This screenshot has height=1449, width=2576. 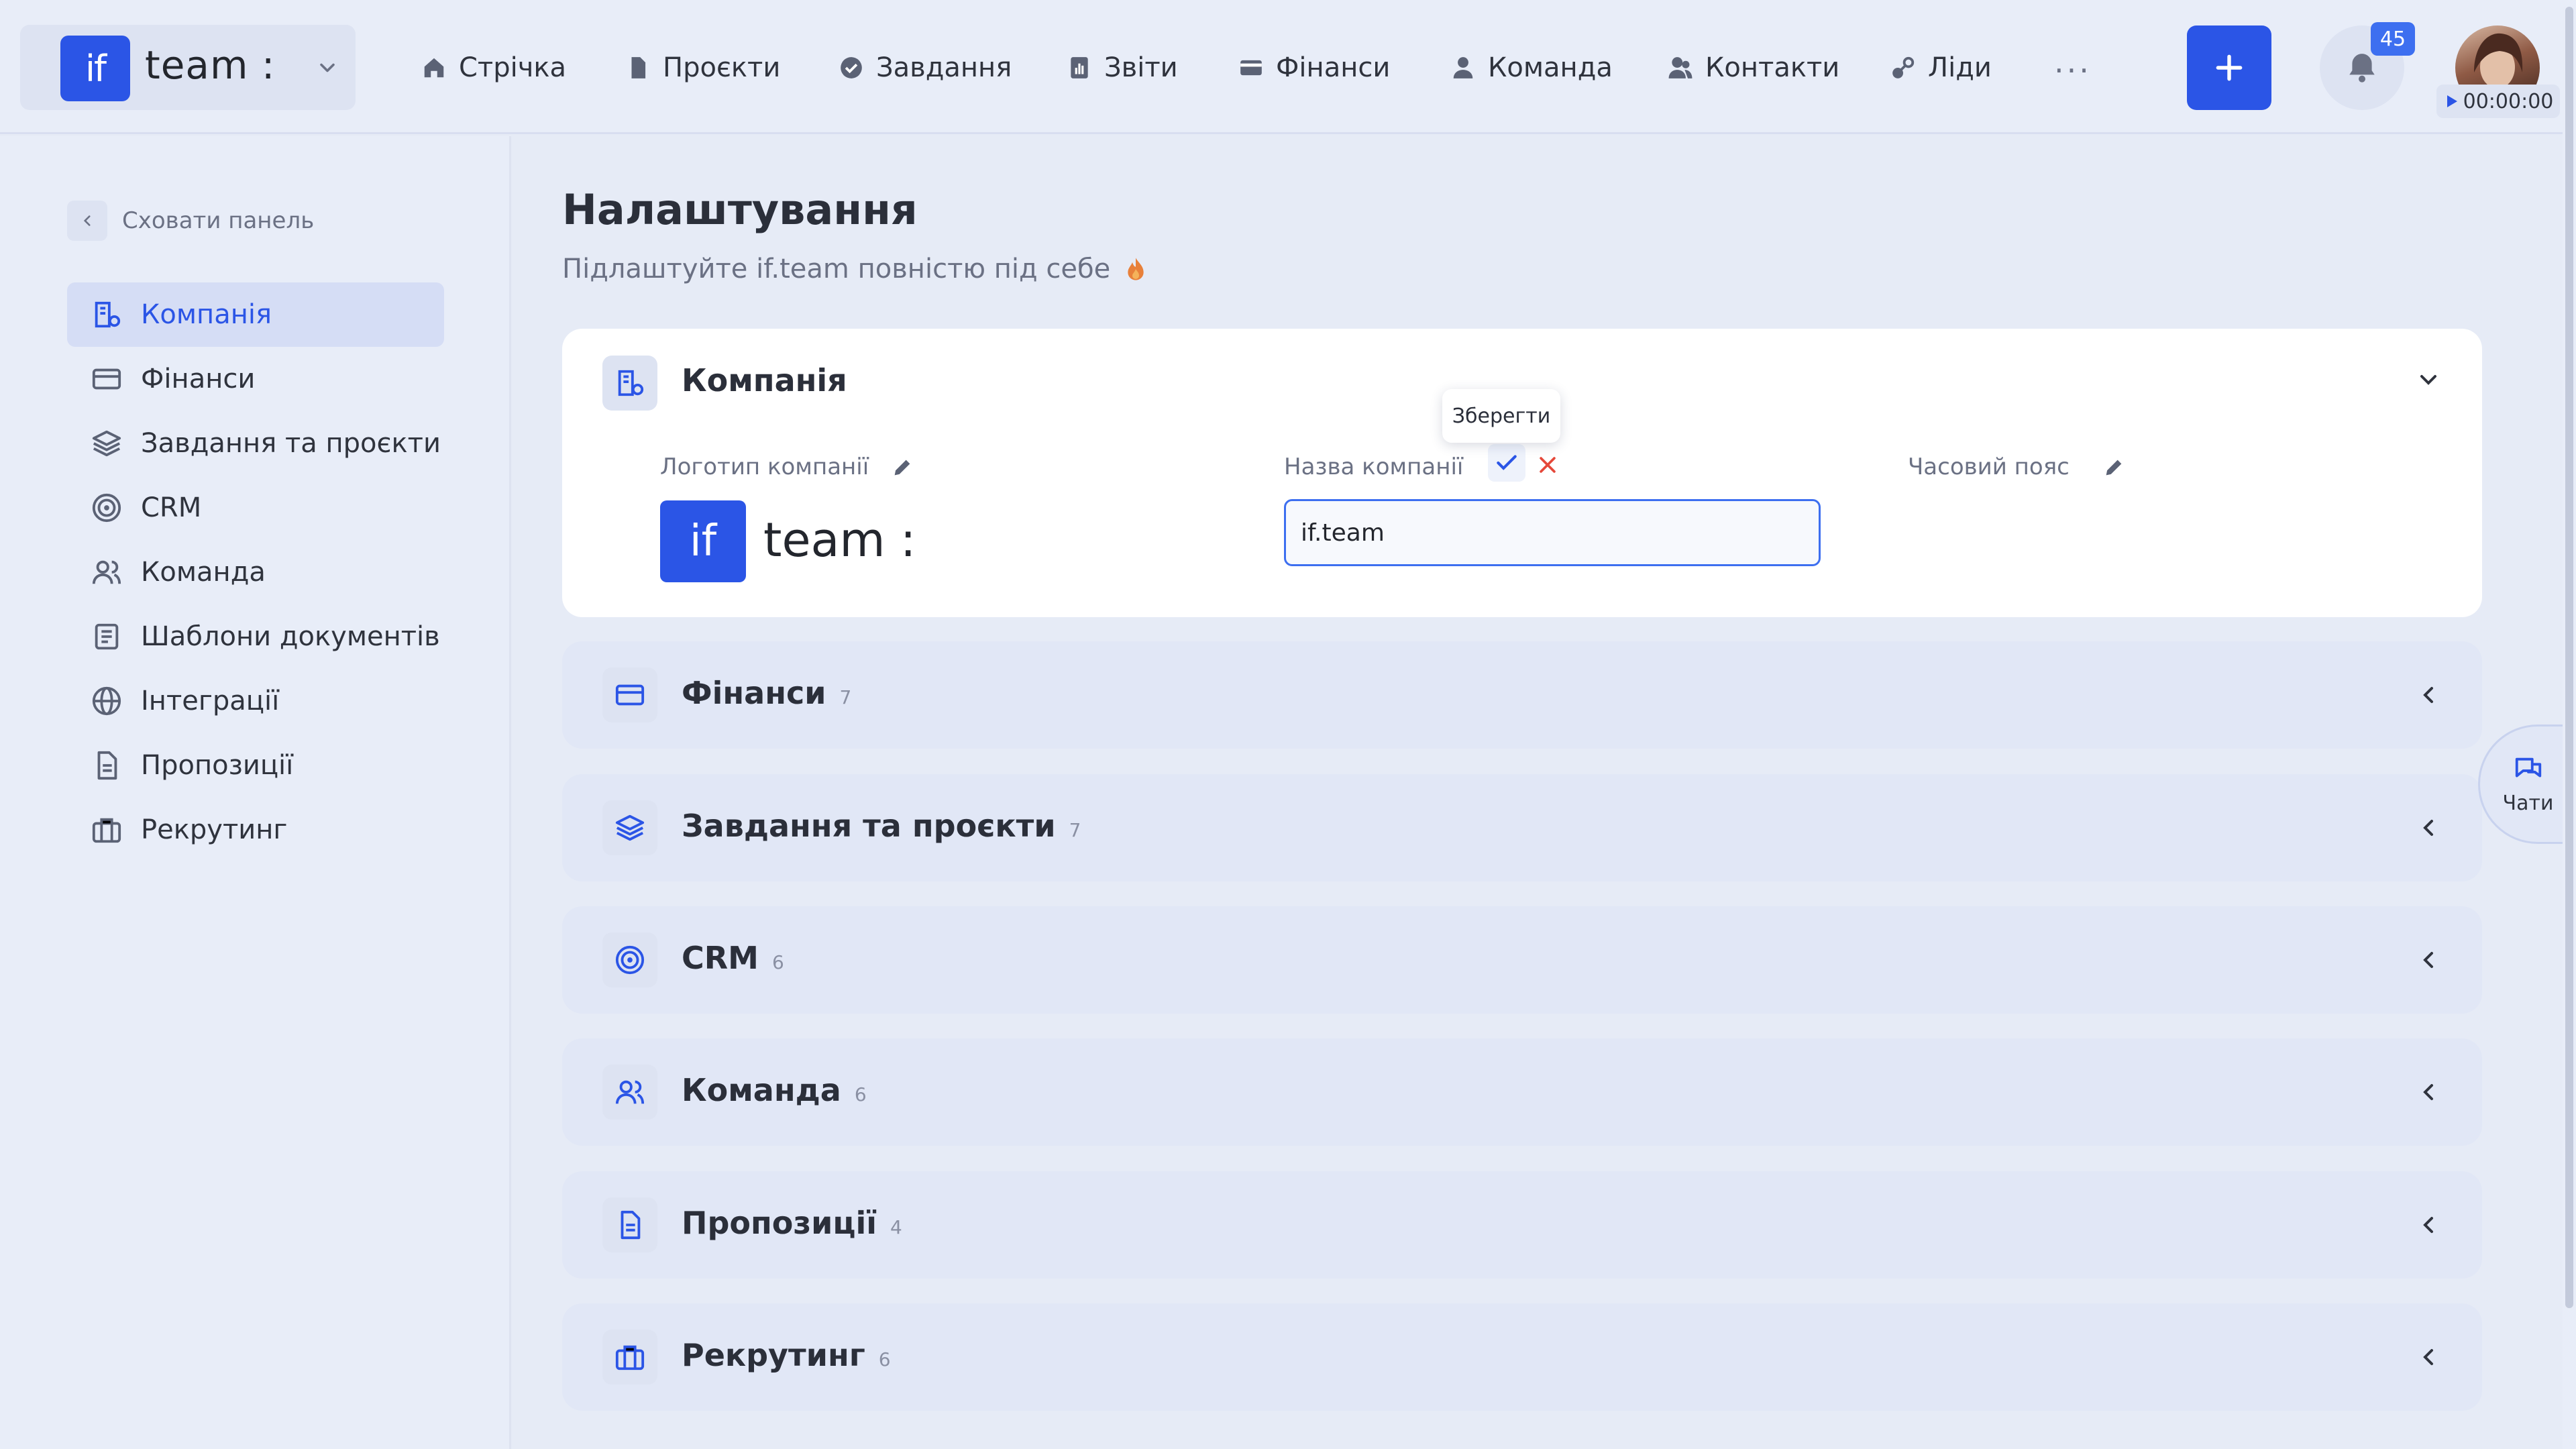 I want to click on section-title: Пропозиції 4, so click(x=792, y=1223).